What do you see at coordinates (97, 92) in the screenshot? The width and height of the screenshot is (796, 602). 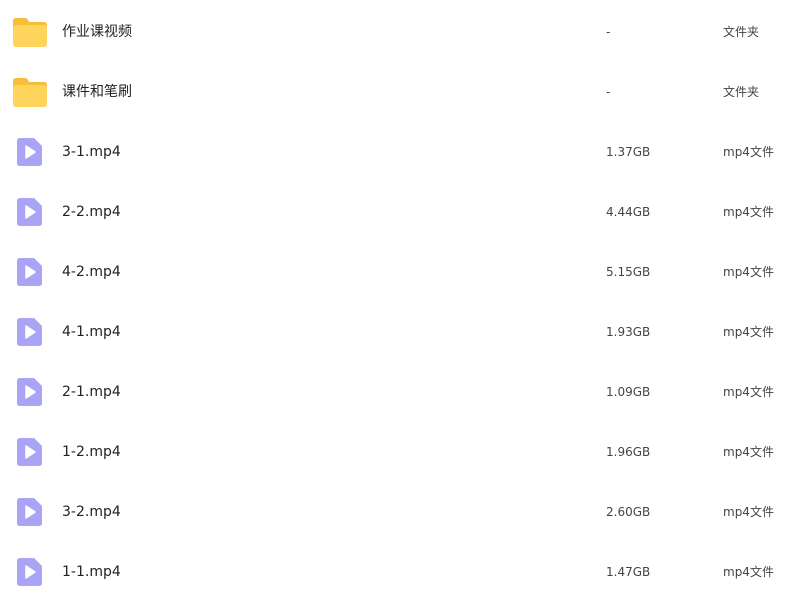 I see `file-name: 课件和笔刷` at bounding box center [97, 92].